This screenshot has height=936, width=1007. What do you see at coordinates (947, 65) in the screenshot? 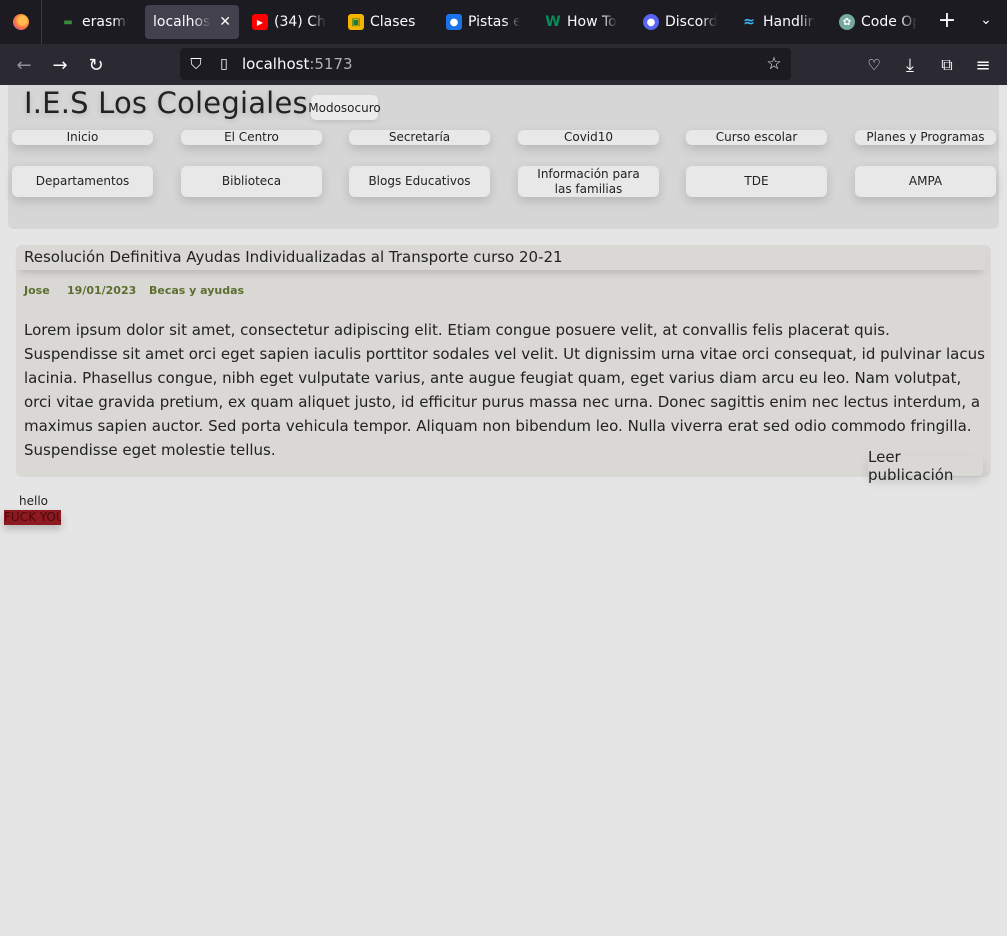
I see `extensions-icon: ⧉` at bounding box center [947, 65].